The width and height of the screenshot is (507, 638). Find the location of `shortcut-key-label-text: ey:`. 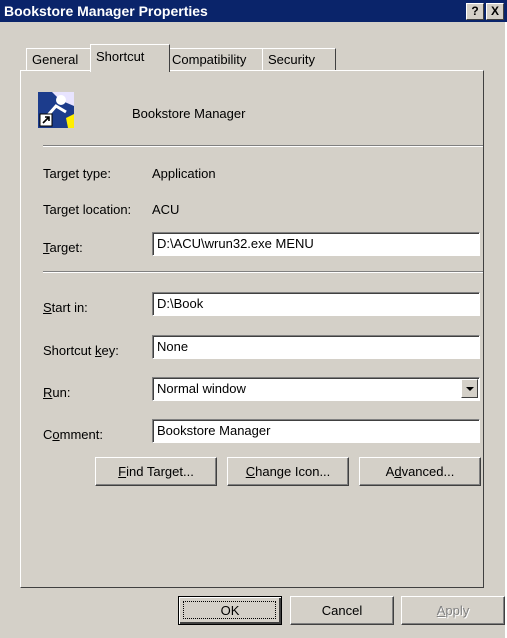

shortcut-key-label-text: ey: is located at coordinates (110, 350).